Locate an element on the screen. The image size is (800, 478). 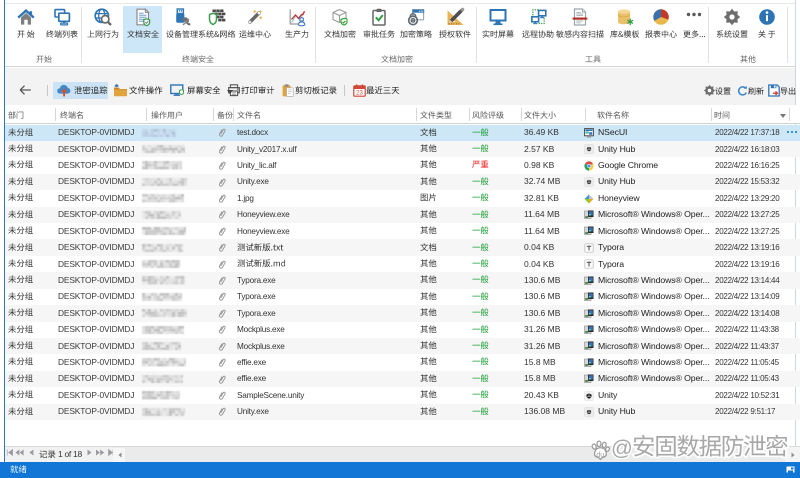
svg-text: du is located at coordinates (600, 455).